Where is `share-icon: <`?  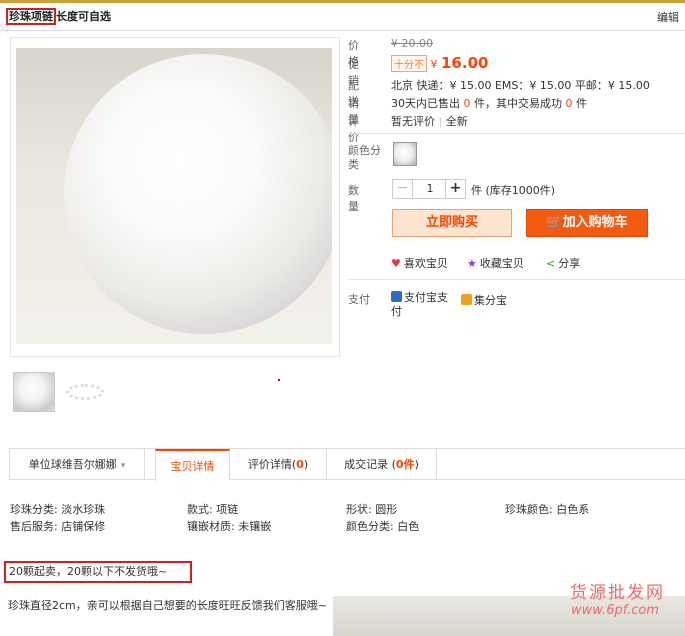
share-icon: < is located at coordinates (551, 263).